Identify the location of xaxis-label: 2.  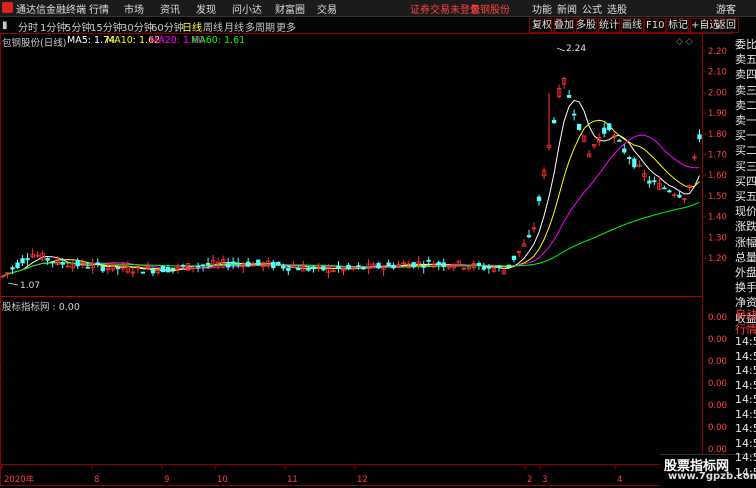
(529, 480).